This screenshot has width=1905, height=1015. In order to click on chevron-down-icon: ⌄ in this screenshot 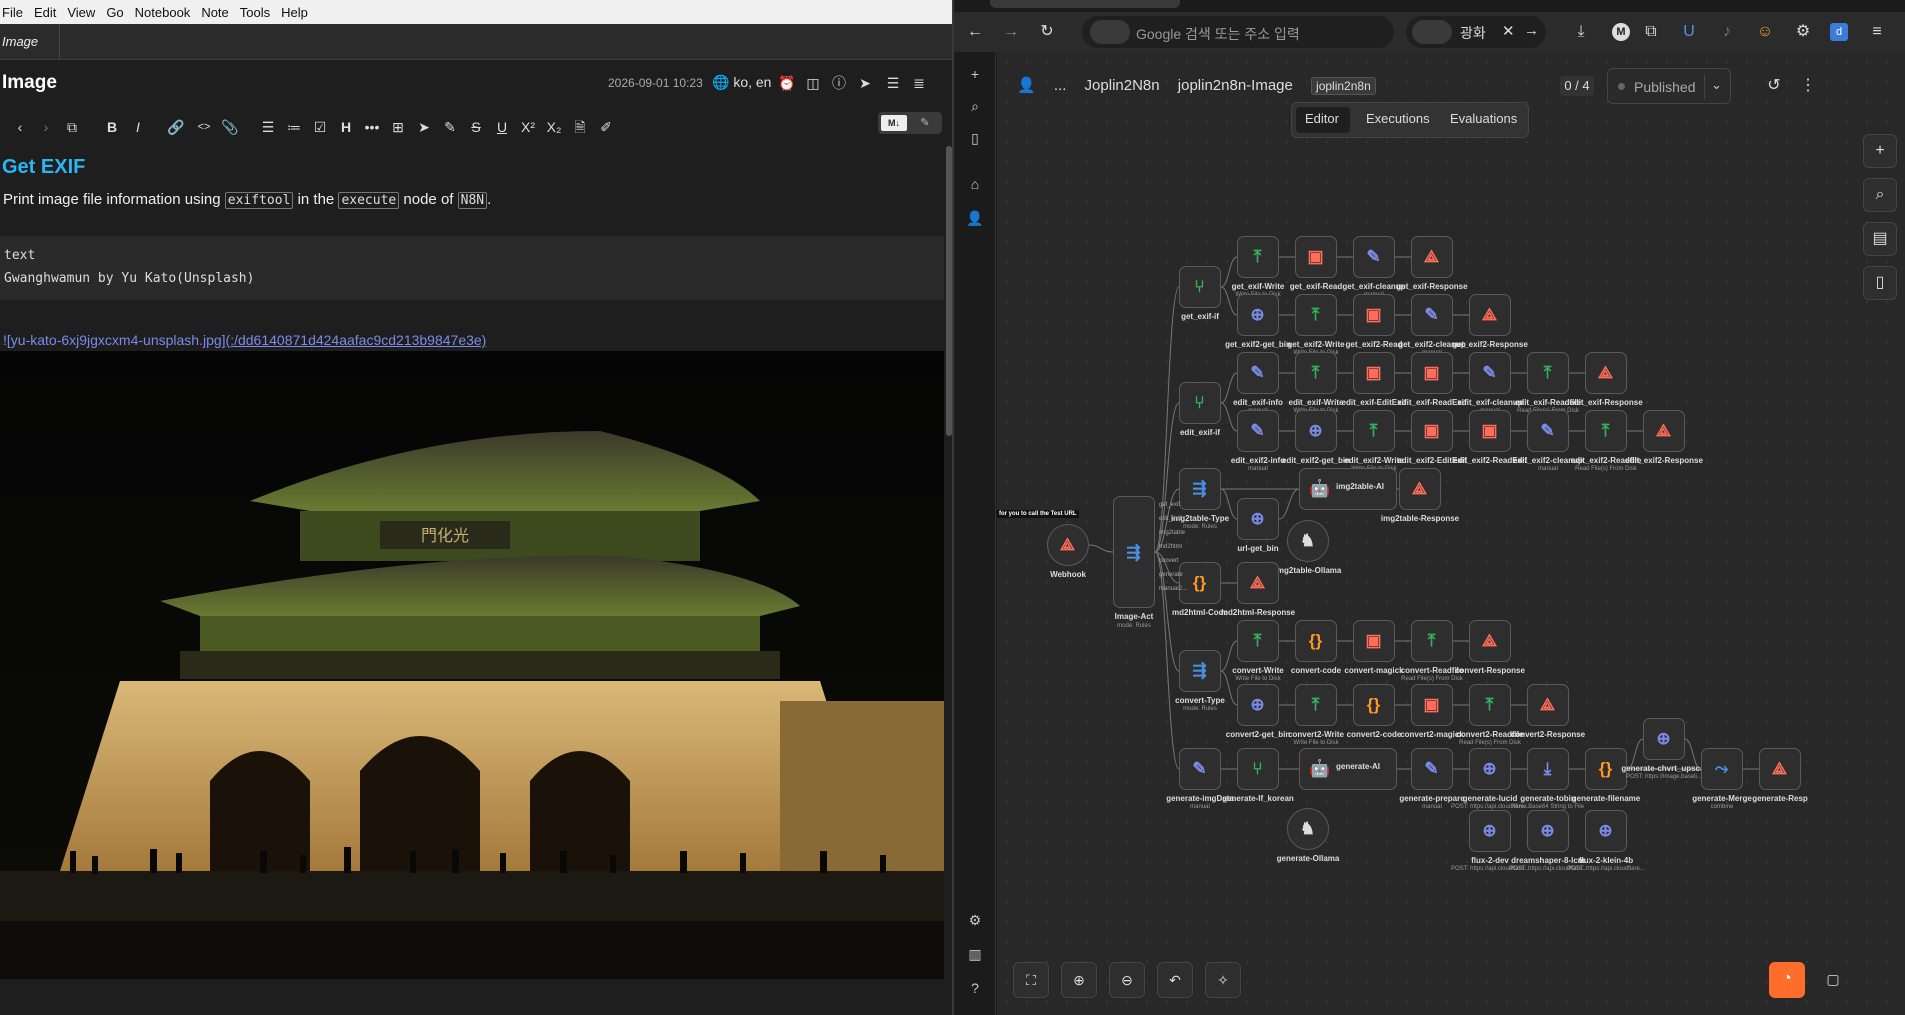, I will do `click(1716, 85)`.